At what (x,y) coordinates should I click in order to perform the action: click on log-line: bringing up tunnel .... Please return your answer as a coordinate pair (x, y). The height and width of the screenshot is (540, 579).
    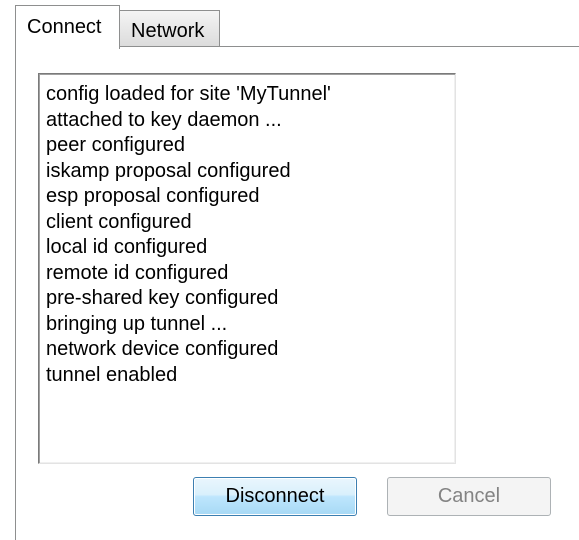
    Looking at the image, I should click on (137, 323).